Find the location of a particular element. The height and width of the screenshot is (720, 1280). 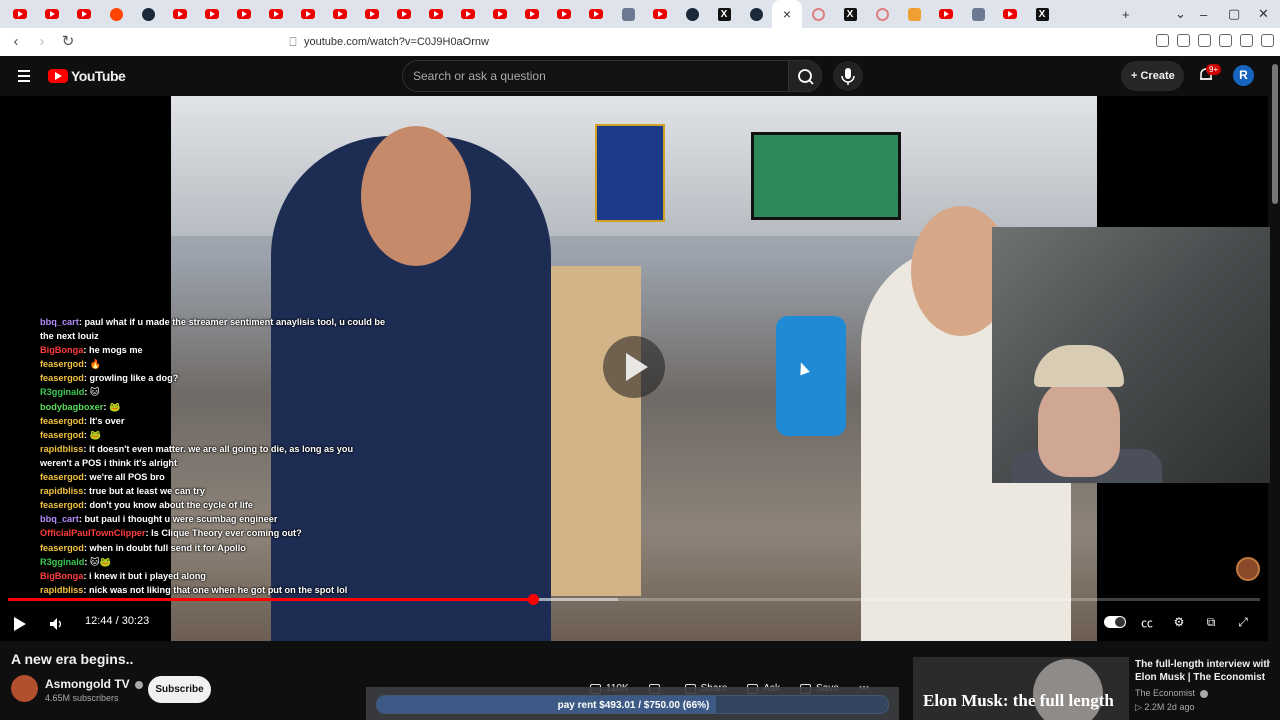

youtube-logo: YouTube is located at coordinates (87, 76).